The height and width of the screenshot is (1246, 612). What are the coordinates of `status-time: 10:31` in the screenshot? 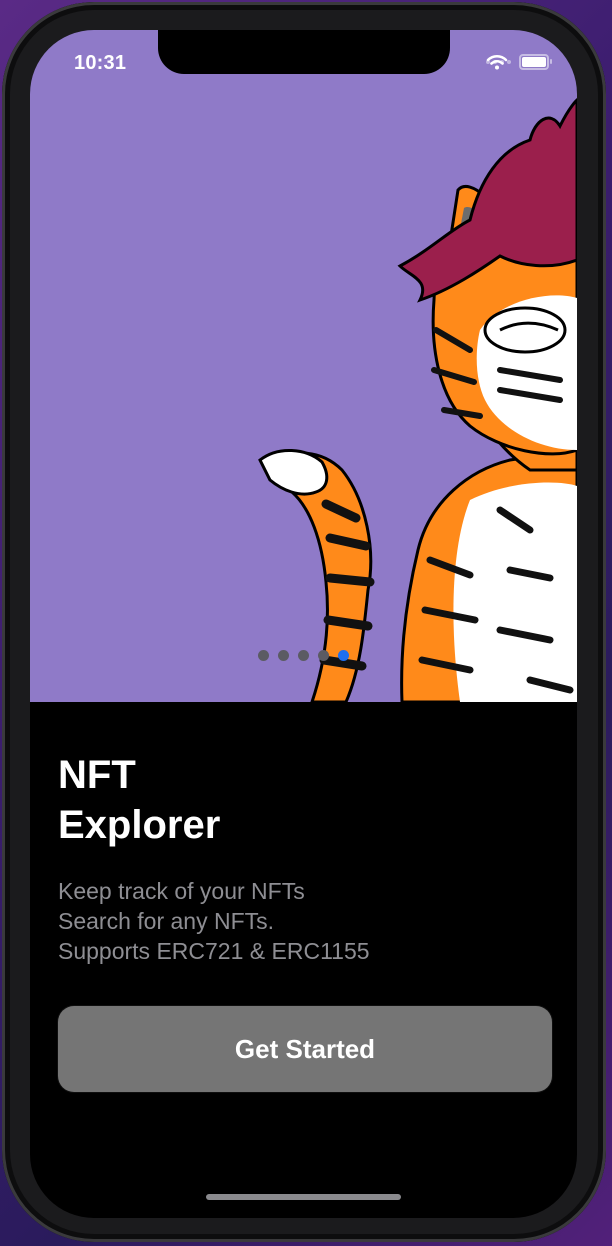 It's located at (100, 63).